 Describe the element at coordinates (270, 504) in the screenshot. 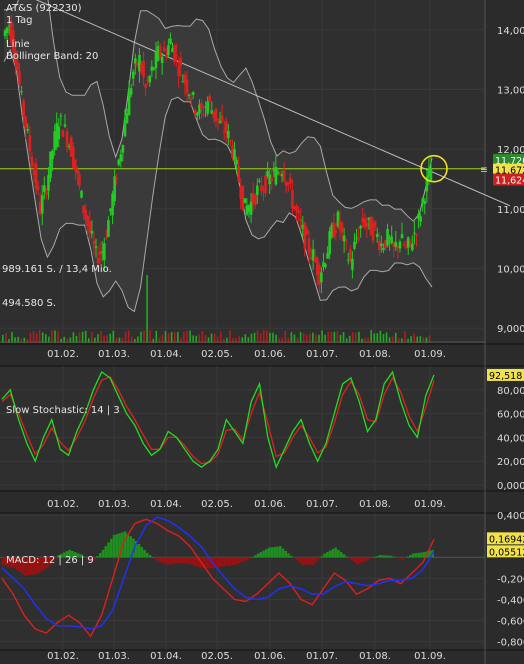

I see `stochastic-x-tick-label: 01.06.` at that location.